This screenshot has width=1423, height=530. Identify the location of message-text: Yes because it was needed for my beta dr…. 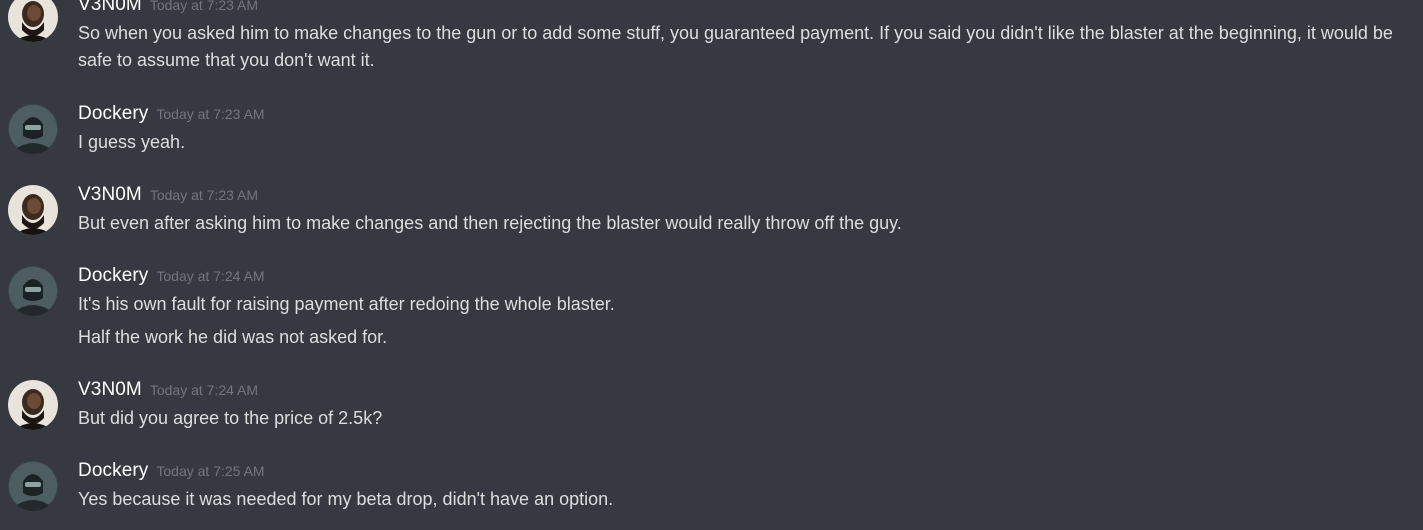
(346, 499).